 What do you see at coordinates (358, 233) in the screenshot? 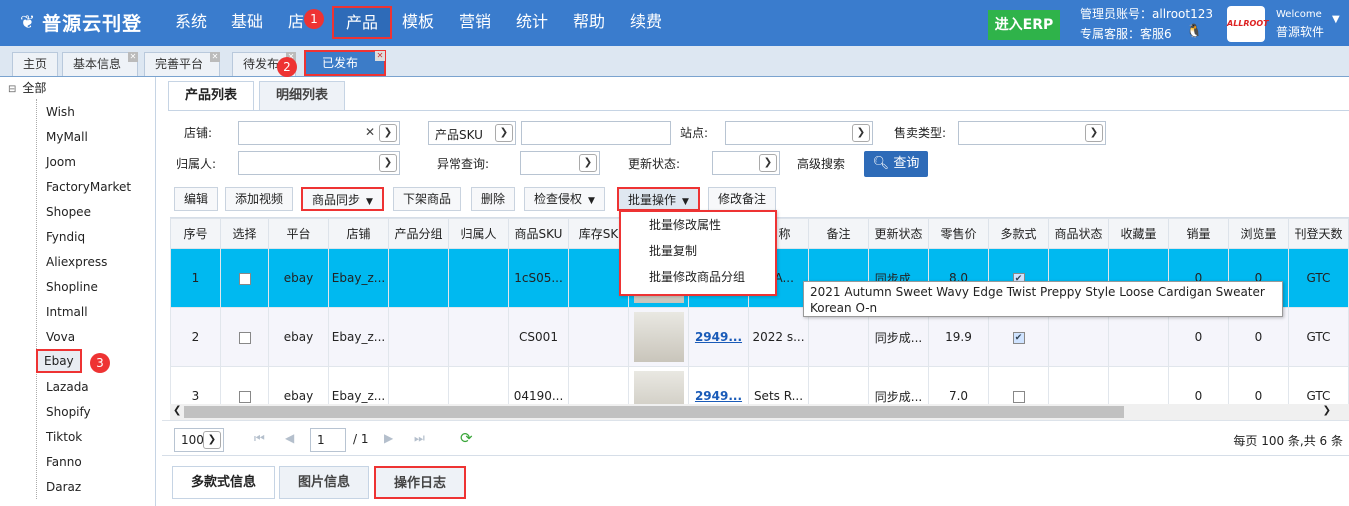
I see `col-shop: 店铺` at bounding box center [358, 233].